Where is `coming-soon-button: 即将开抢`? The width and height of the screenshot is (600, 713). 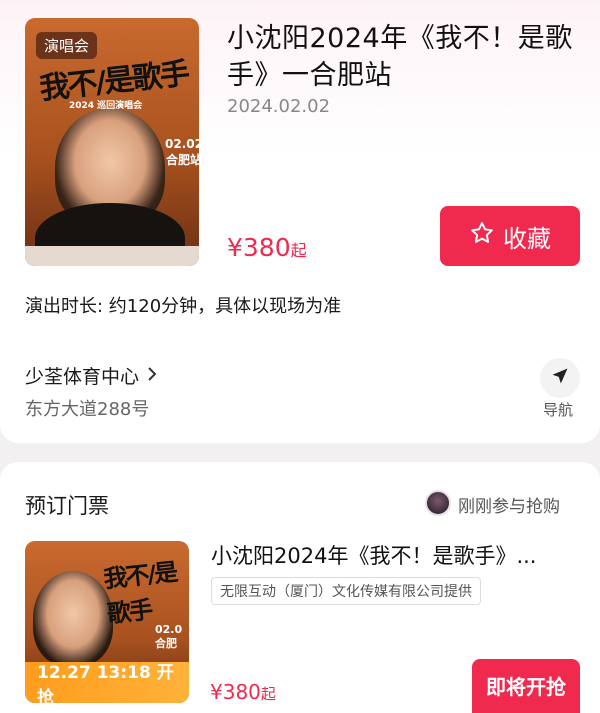 coming-soon-button: 即将开抢 is located at coordinates (526, 686).